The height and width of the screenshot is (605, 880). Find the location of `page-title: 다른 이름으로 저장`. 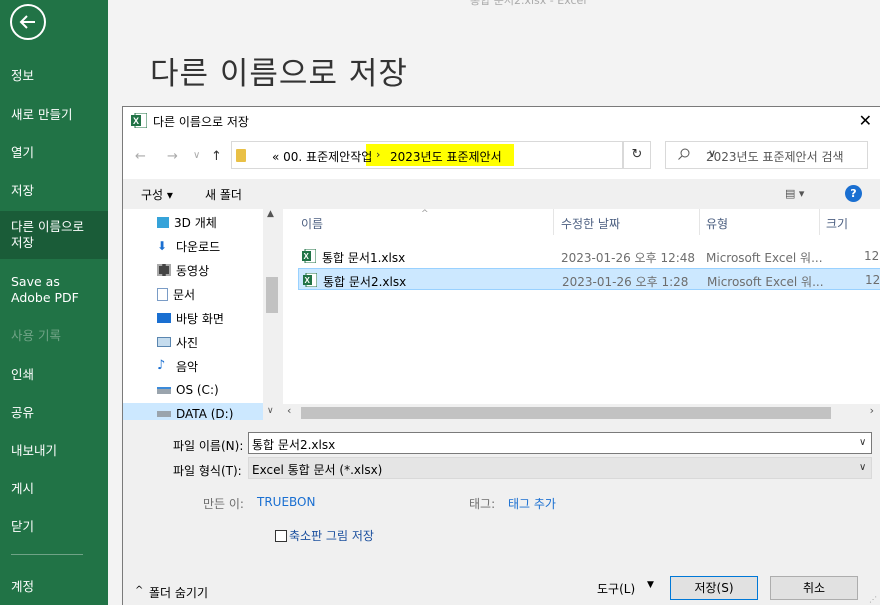

page-title: 다른 이름으로 저장 is located at coordinates (279, 74).